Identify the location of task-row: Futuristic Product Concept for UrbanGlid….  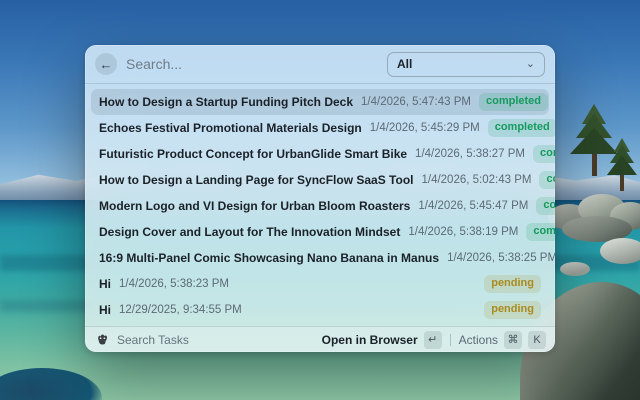
(323, 154).